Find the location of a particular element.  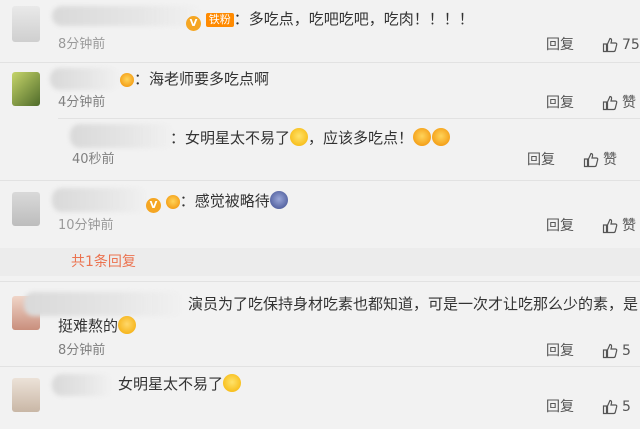

comment-text: V 铁粉 ：多吃点，吃吧吃吧，吃肉！！！！ is located at coordinates (330, 20).